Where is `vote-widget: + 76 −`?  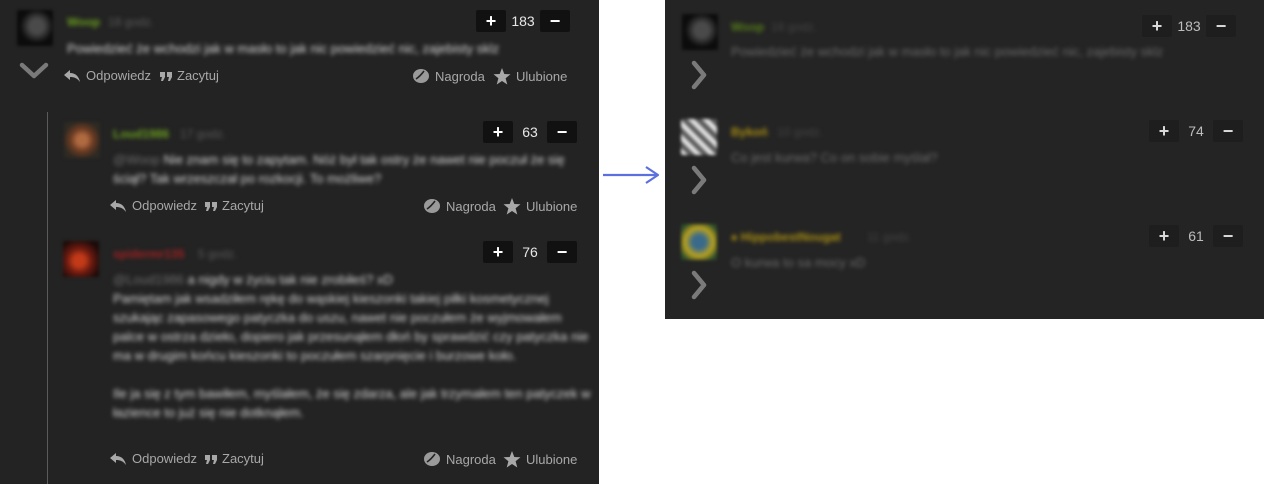 vote-widget: + 76 − is located at coordinates (530, 252).